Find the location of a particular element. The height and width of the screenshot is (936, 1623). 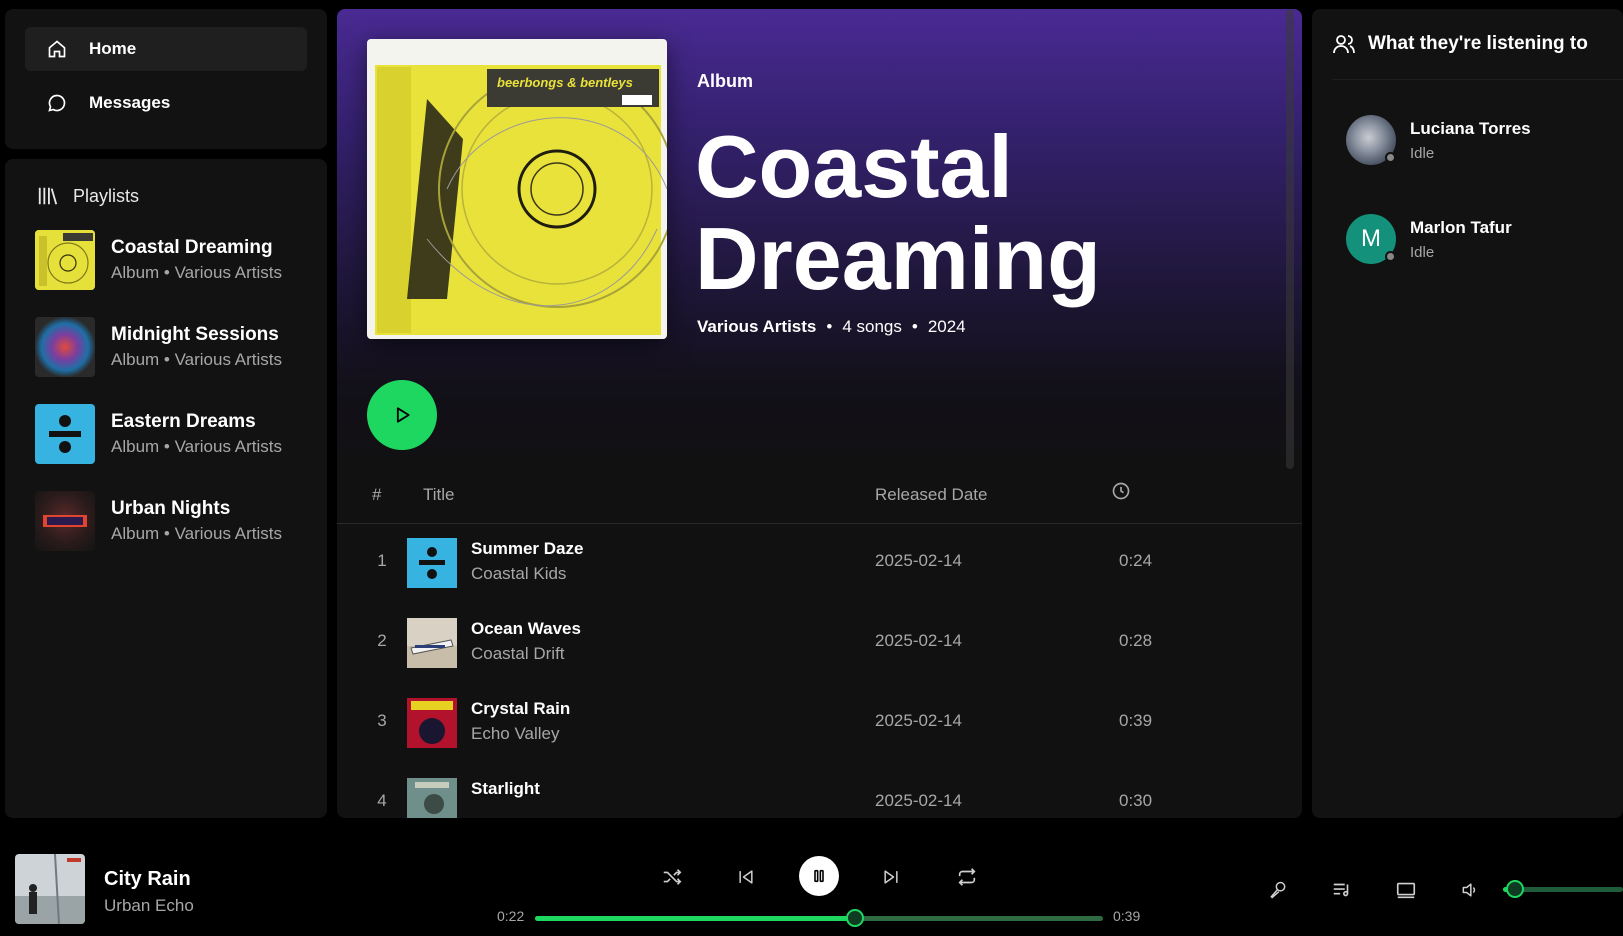

volume-button is located at coordinates (1470, 890).